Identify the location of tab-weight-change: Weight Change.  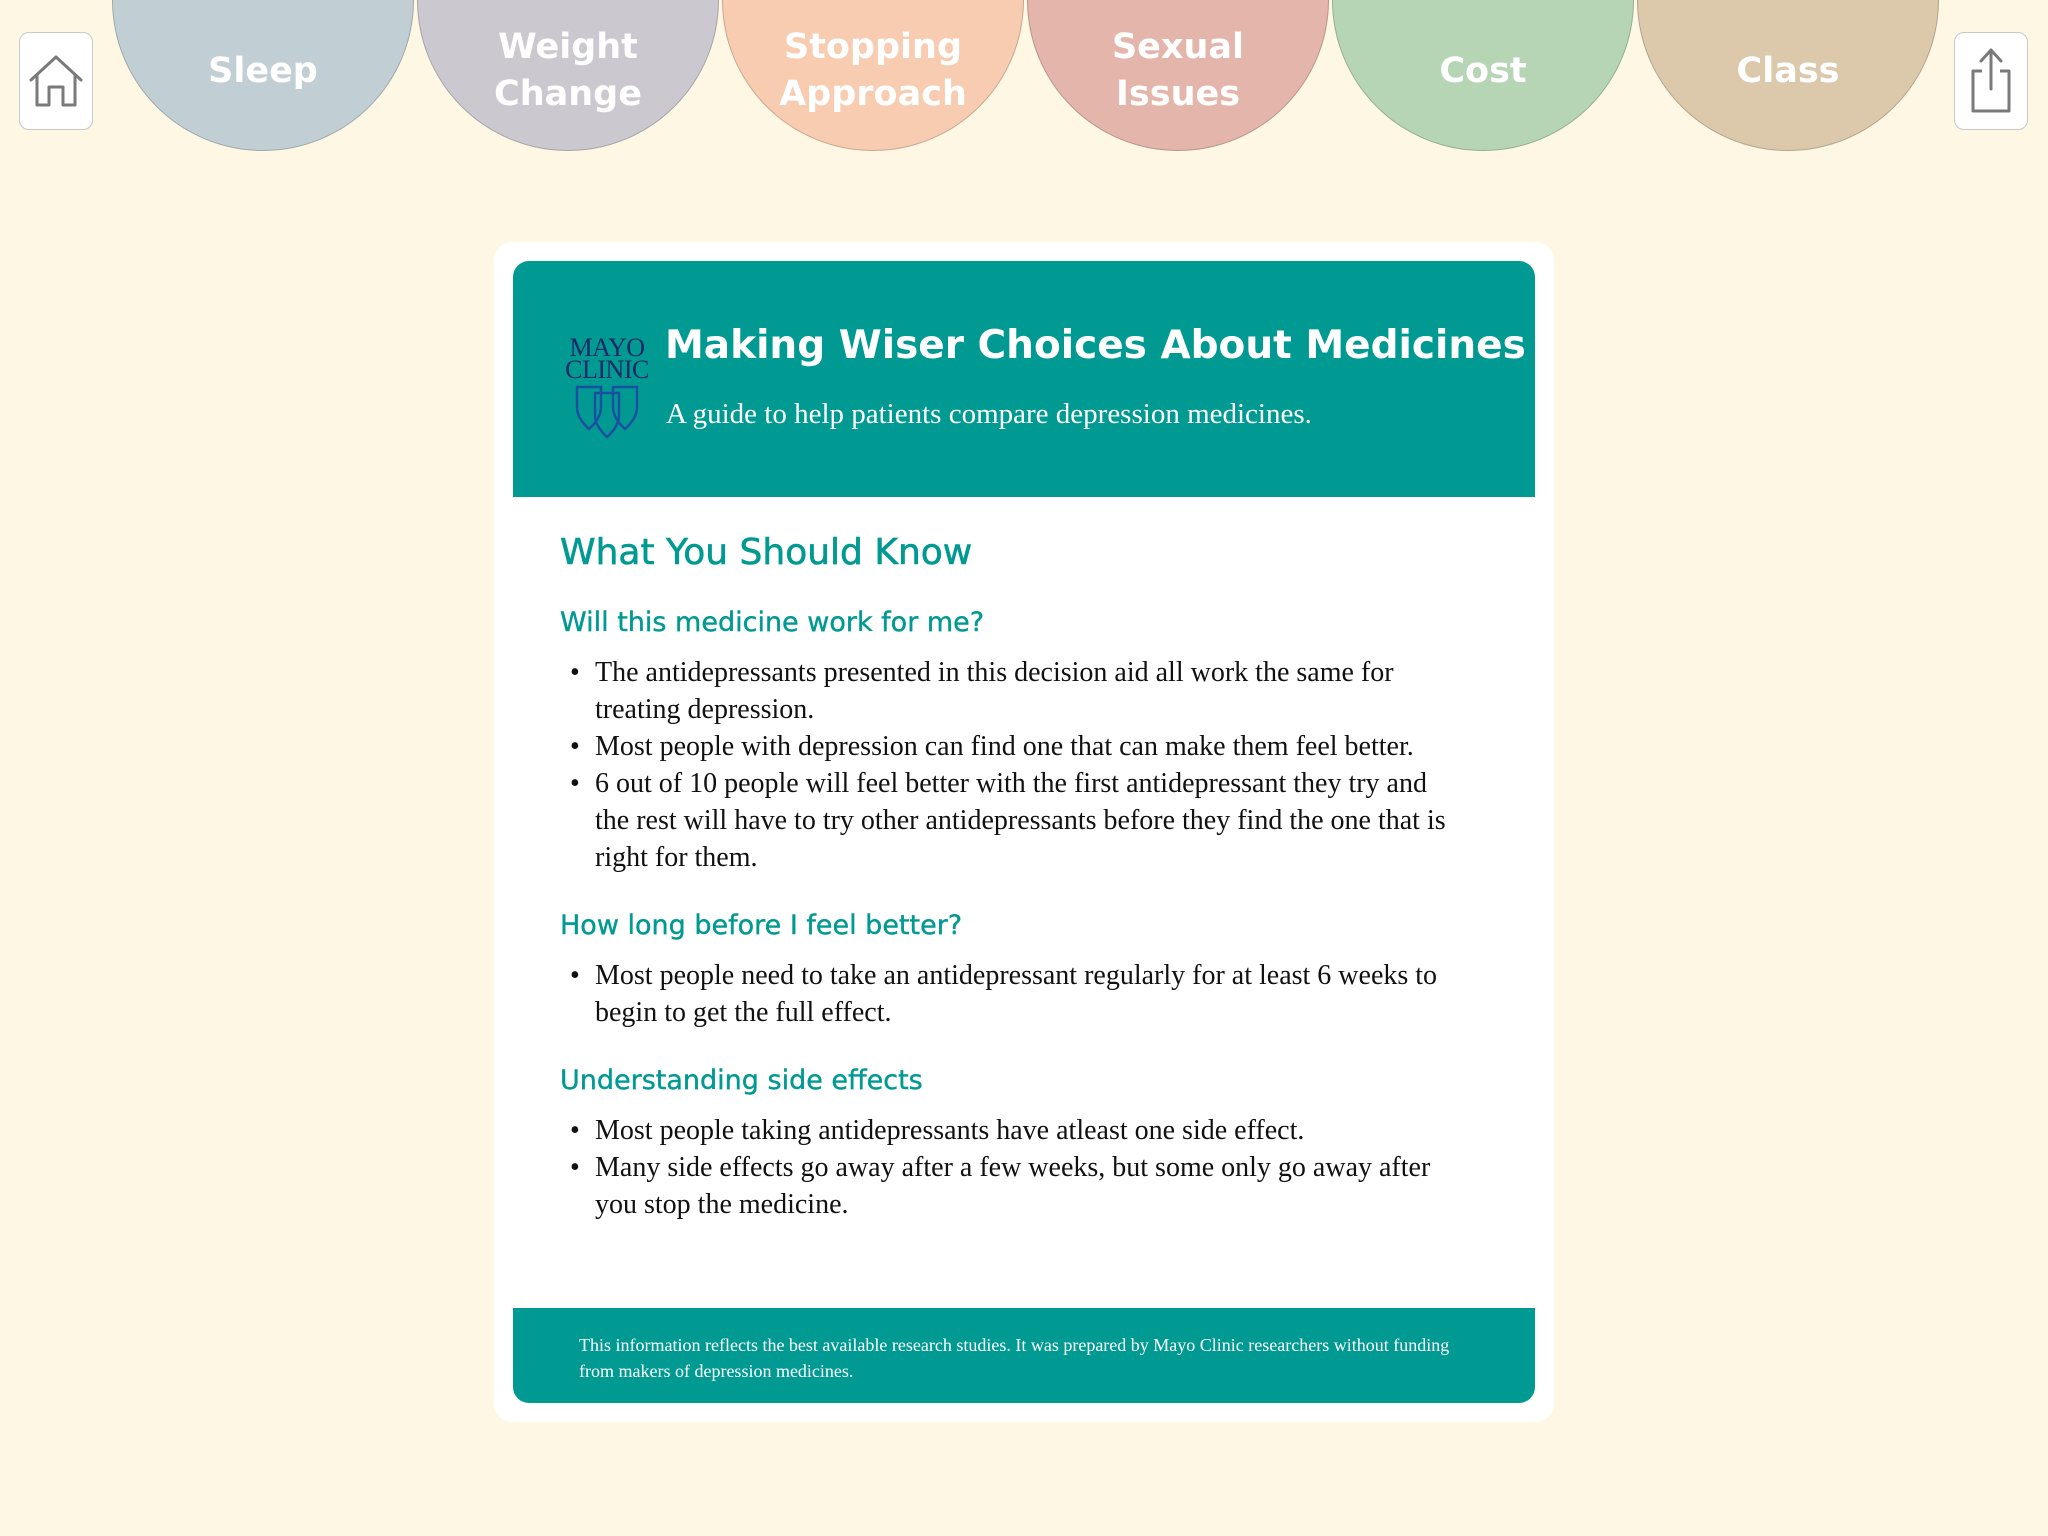
(568, 75).